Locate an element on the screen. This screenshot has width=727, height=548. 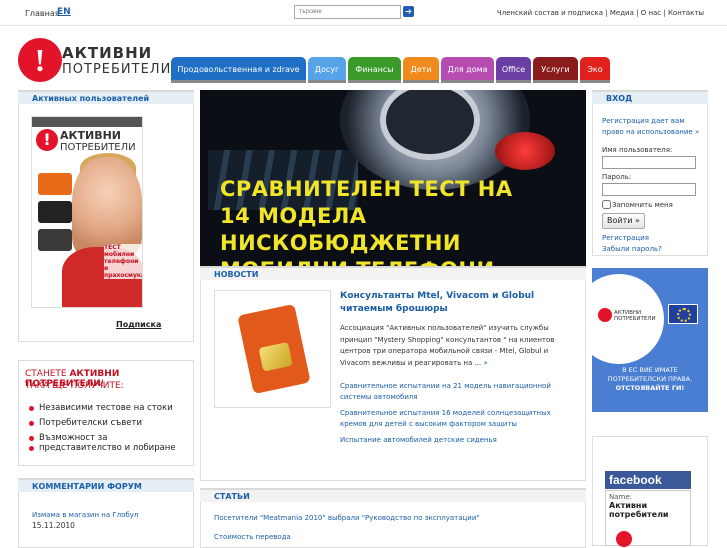
eu-banner-logo-mark is located at coordinates (605, 315).